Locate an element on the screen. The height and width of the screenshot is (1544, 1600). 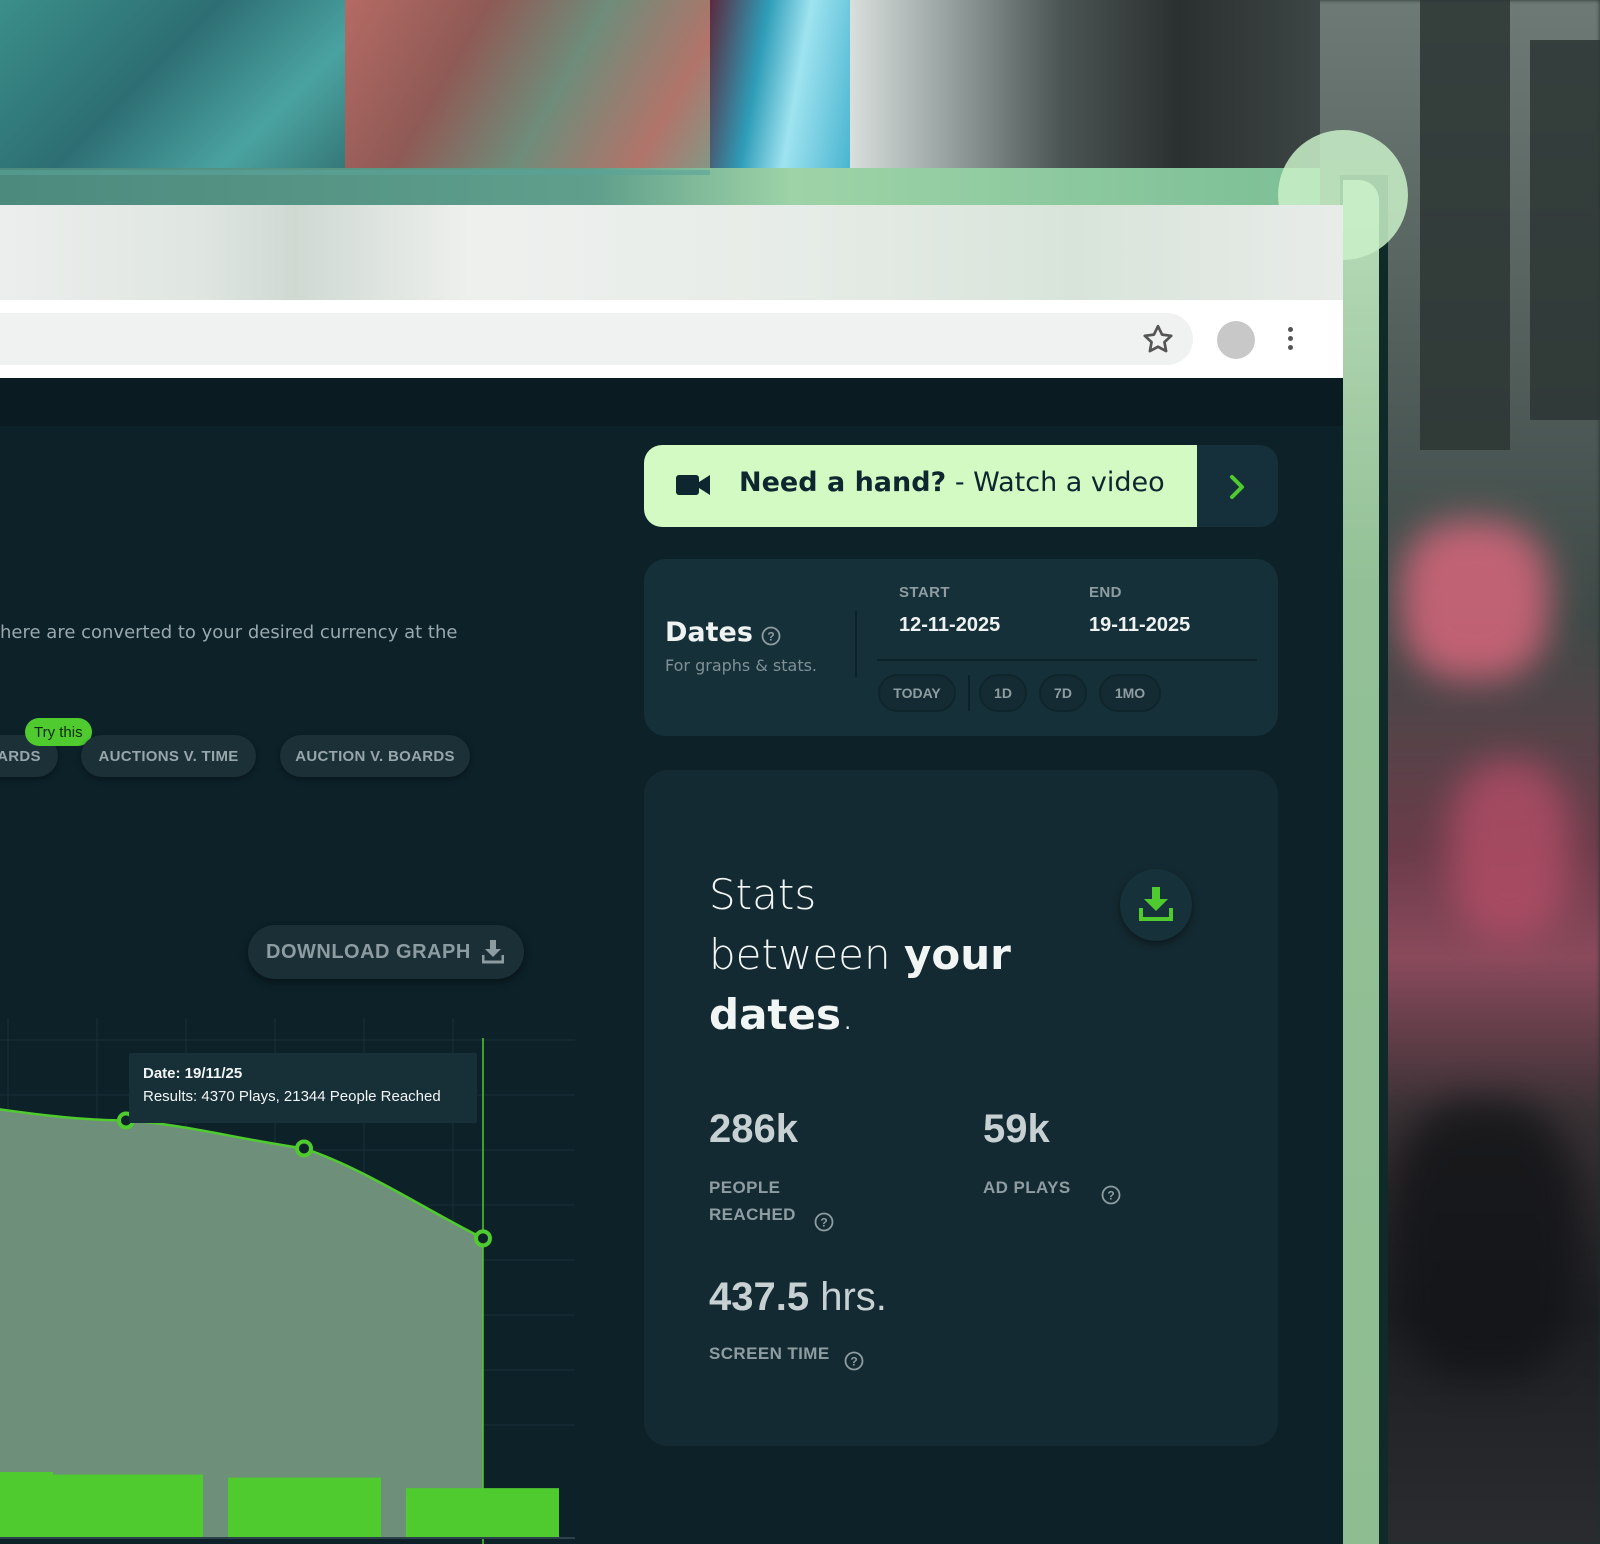
screen-time-number: 437.5 is located at coordinates (759, 1297).